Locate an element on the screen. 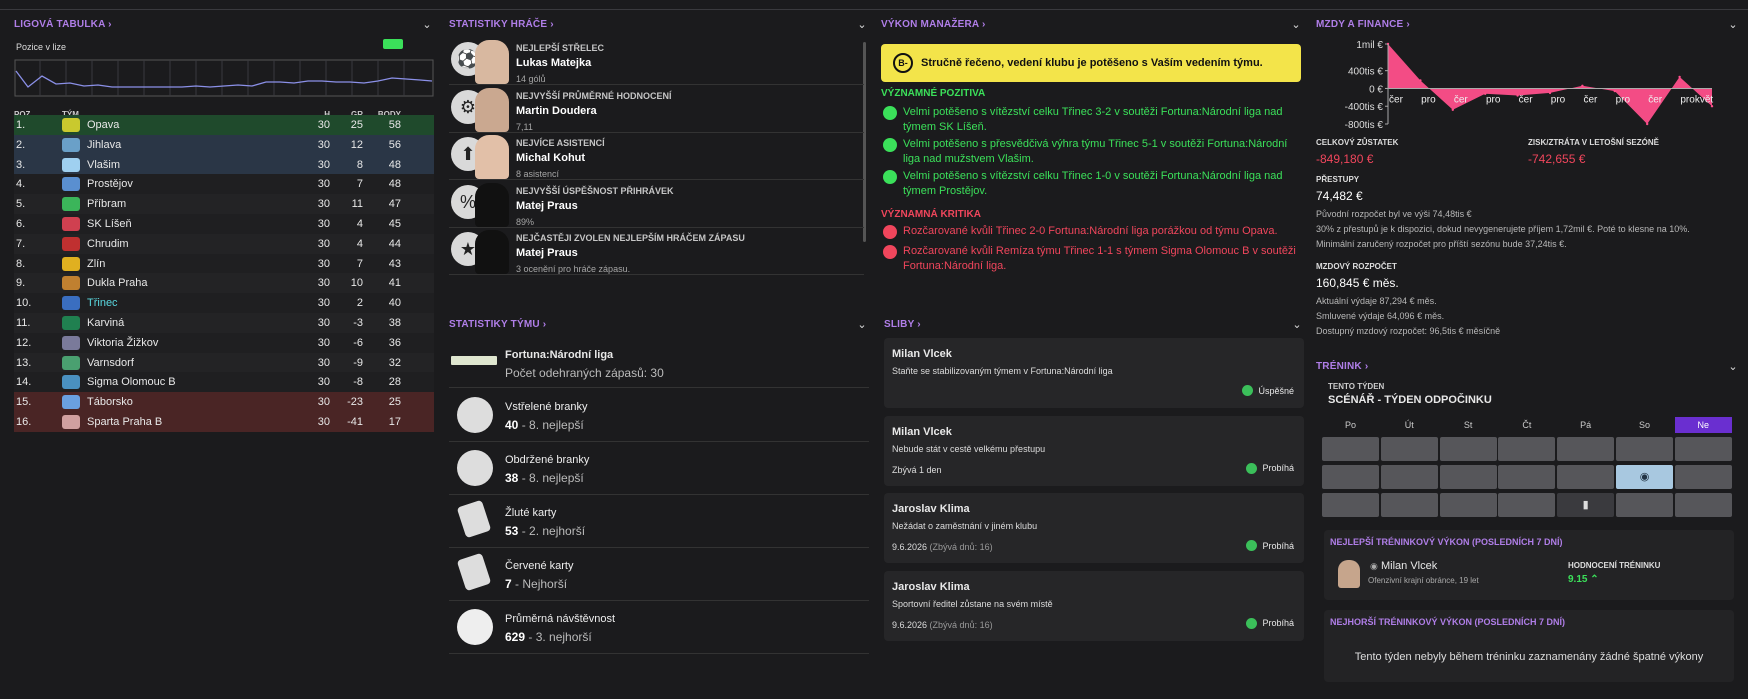 Image resolution: width=1748 pixels, height=699 pixels. player-name: Michal Kohut is located at coordinates (550, 158).